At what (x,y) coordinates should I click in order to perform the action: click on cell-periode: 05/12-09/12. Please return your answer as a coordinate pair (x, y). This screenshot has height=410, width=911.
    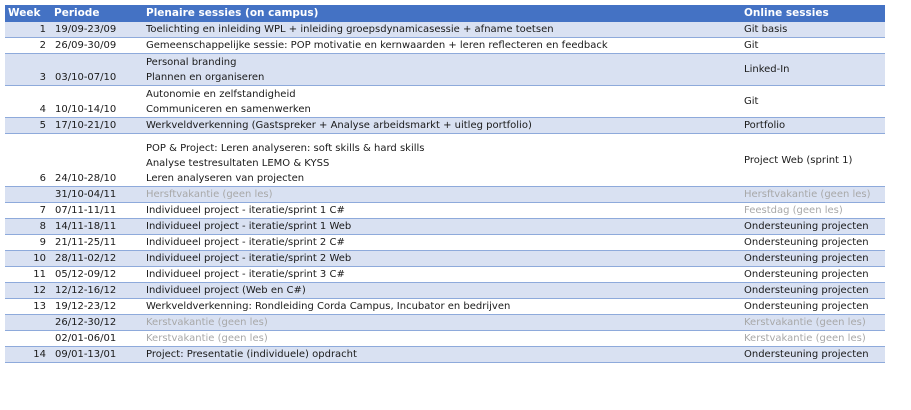
    Looking at the image, I should click on (97, 274).